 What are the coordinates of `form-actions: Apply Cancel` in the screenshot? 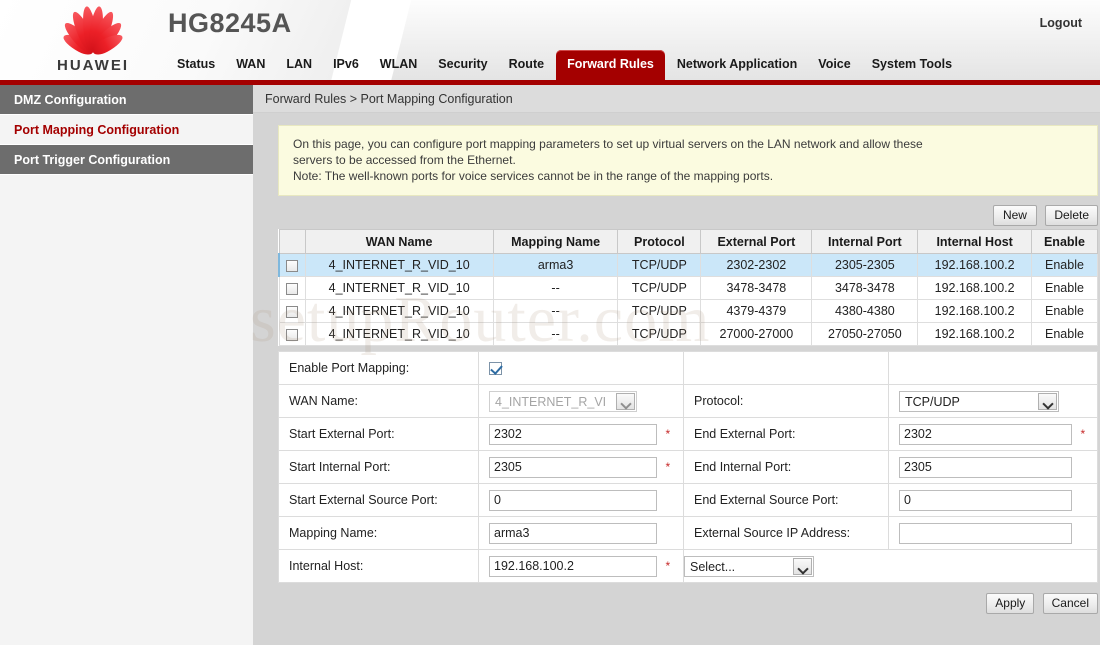 It's located at (688, 603).